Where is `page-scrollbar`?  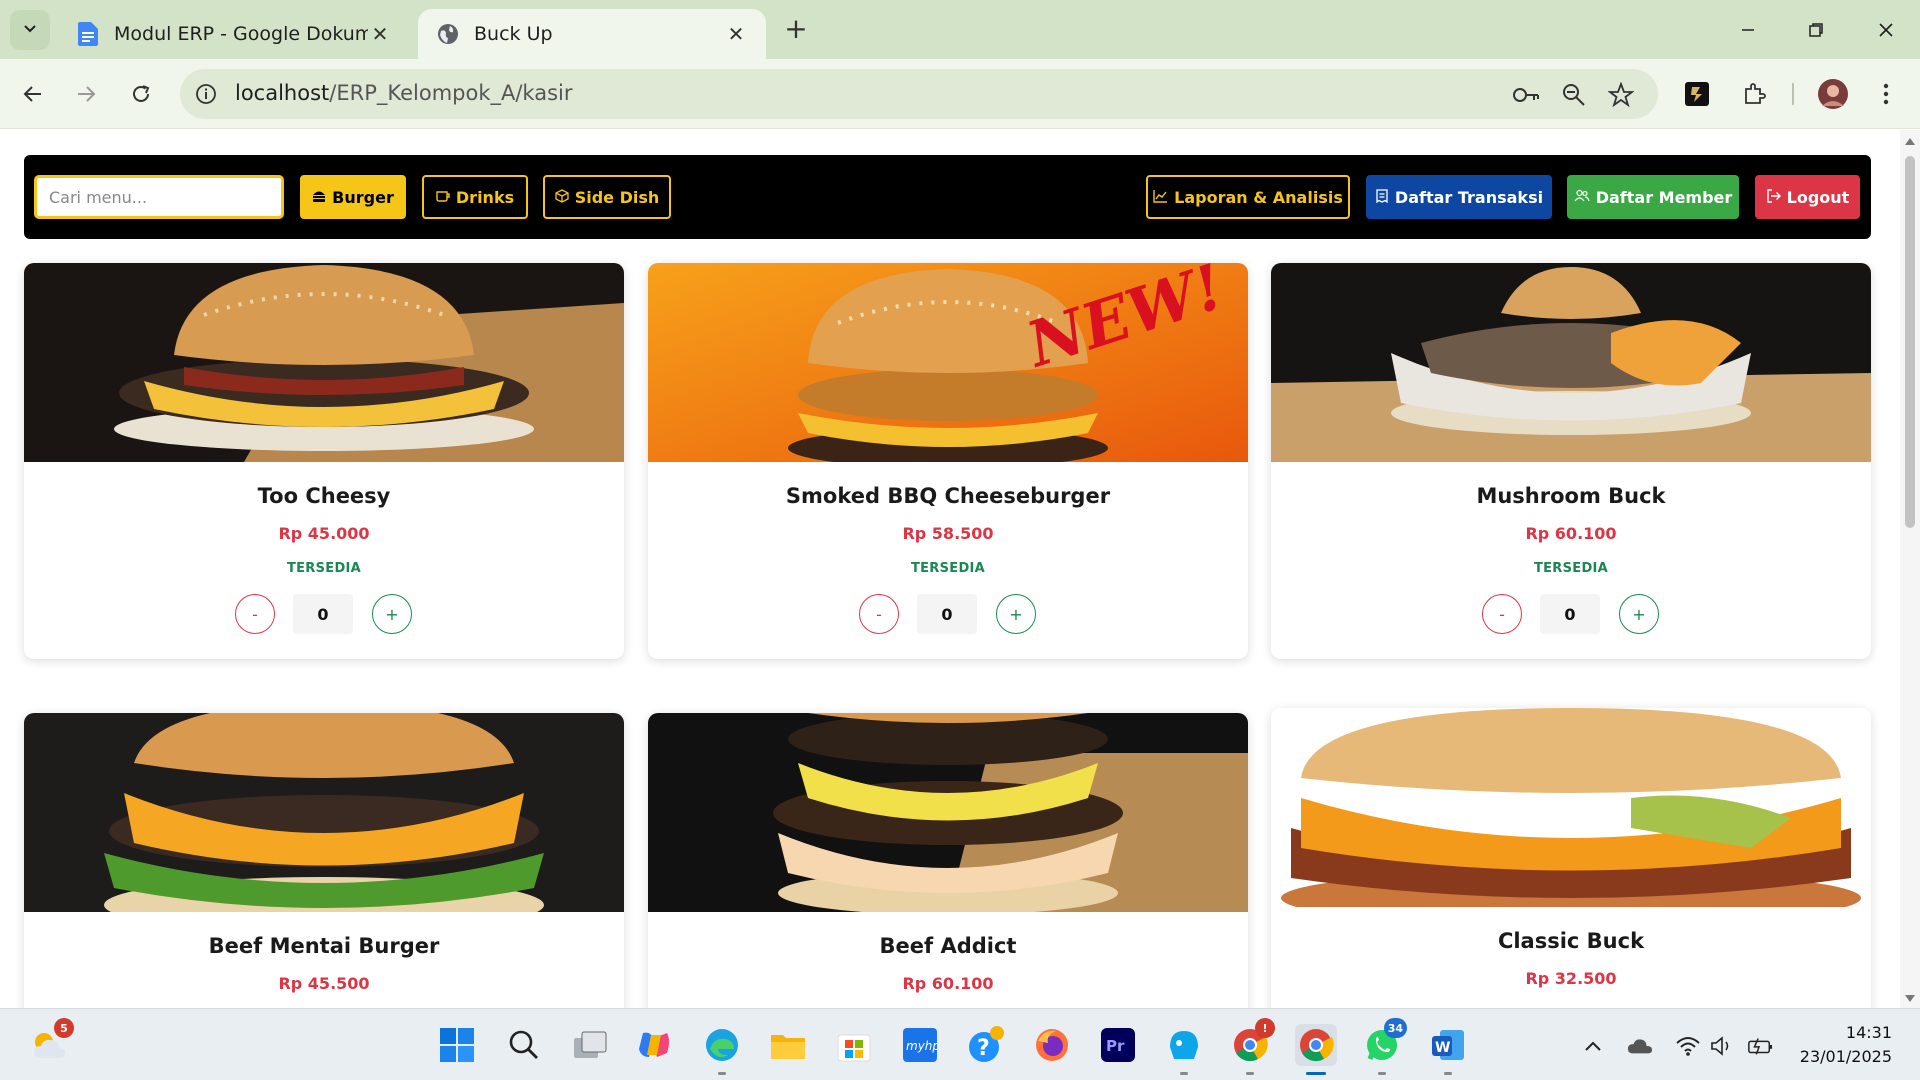 page-scrollbar is located at coordinates (1910, 569).